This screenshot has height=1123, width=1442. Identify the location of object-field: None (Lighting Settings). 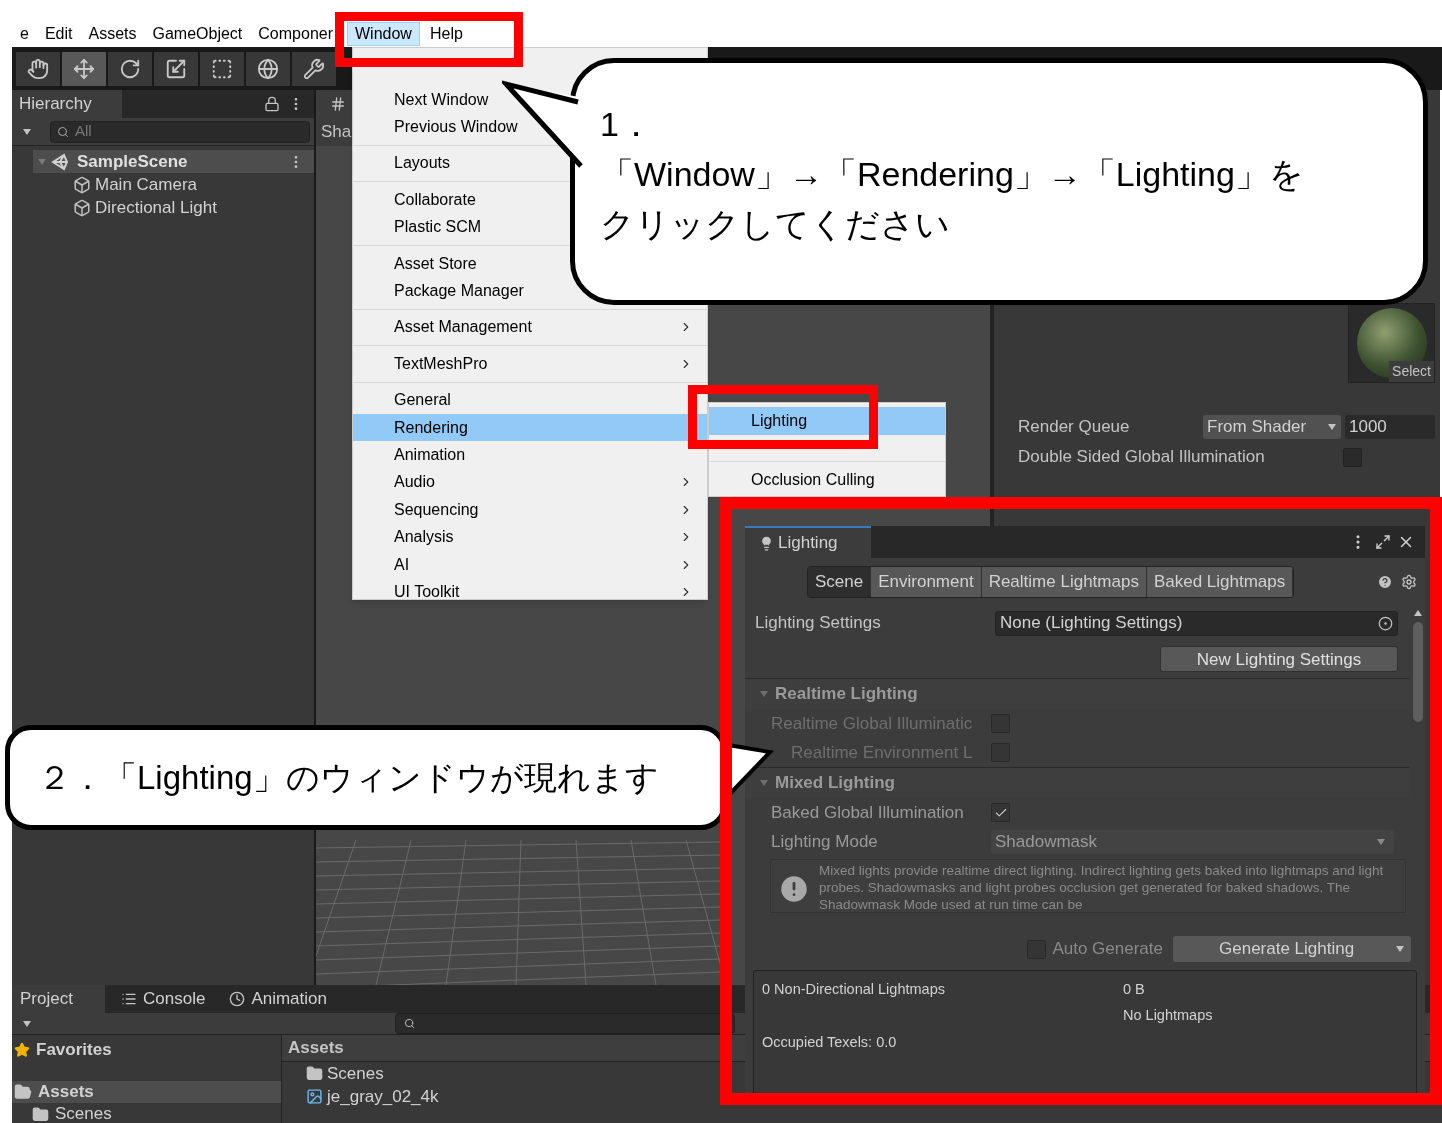
(1196, 623).